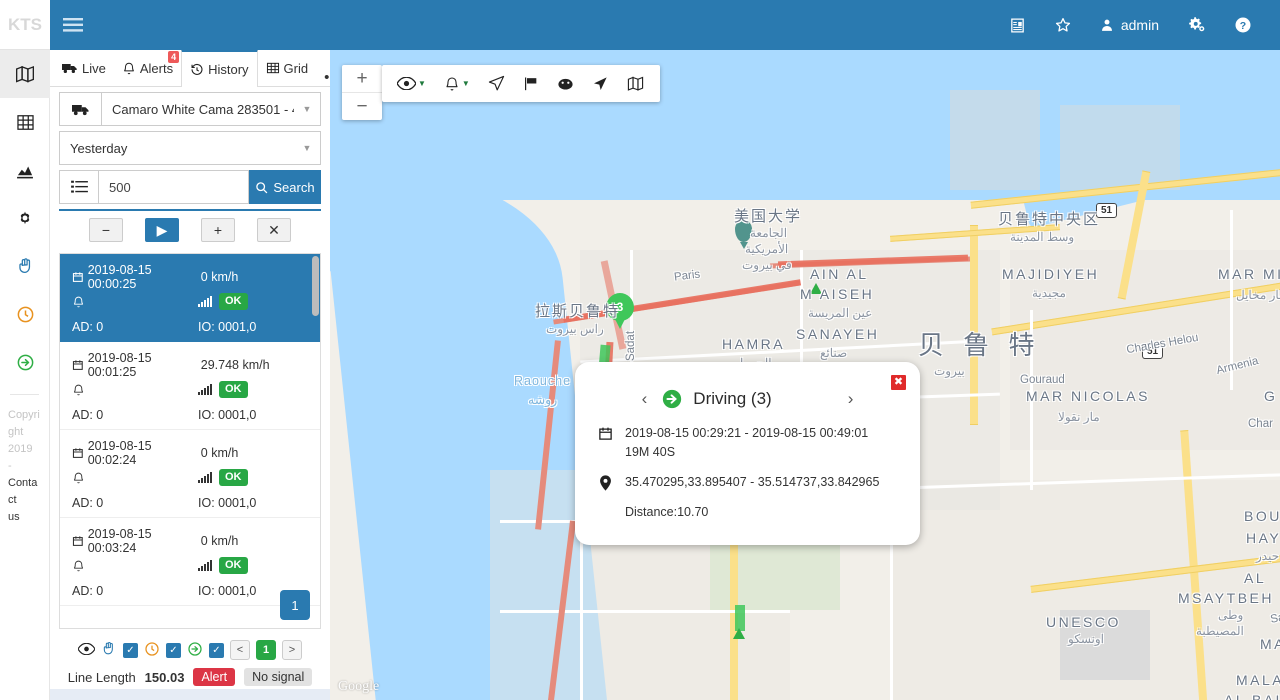  I want to click on playback-speed-down-button: −, so click(106, 230).